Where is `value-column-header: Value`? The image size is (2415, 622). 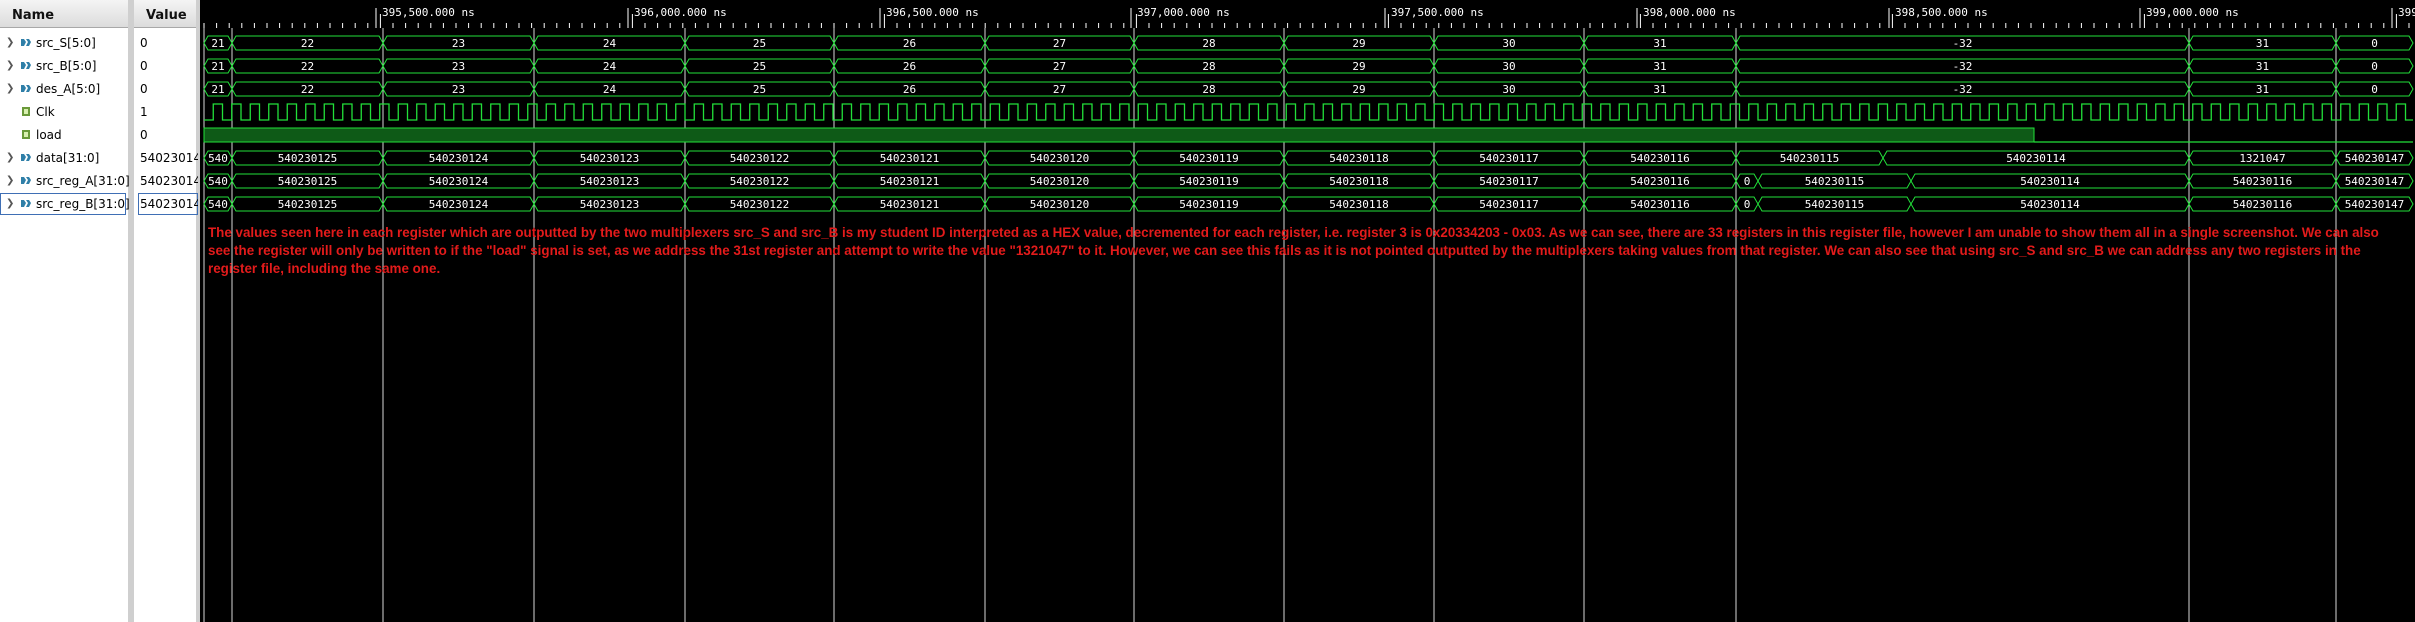
value-column-header: Value is located at coordinates (165, 14).